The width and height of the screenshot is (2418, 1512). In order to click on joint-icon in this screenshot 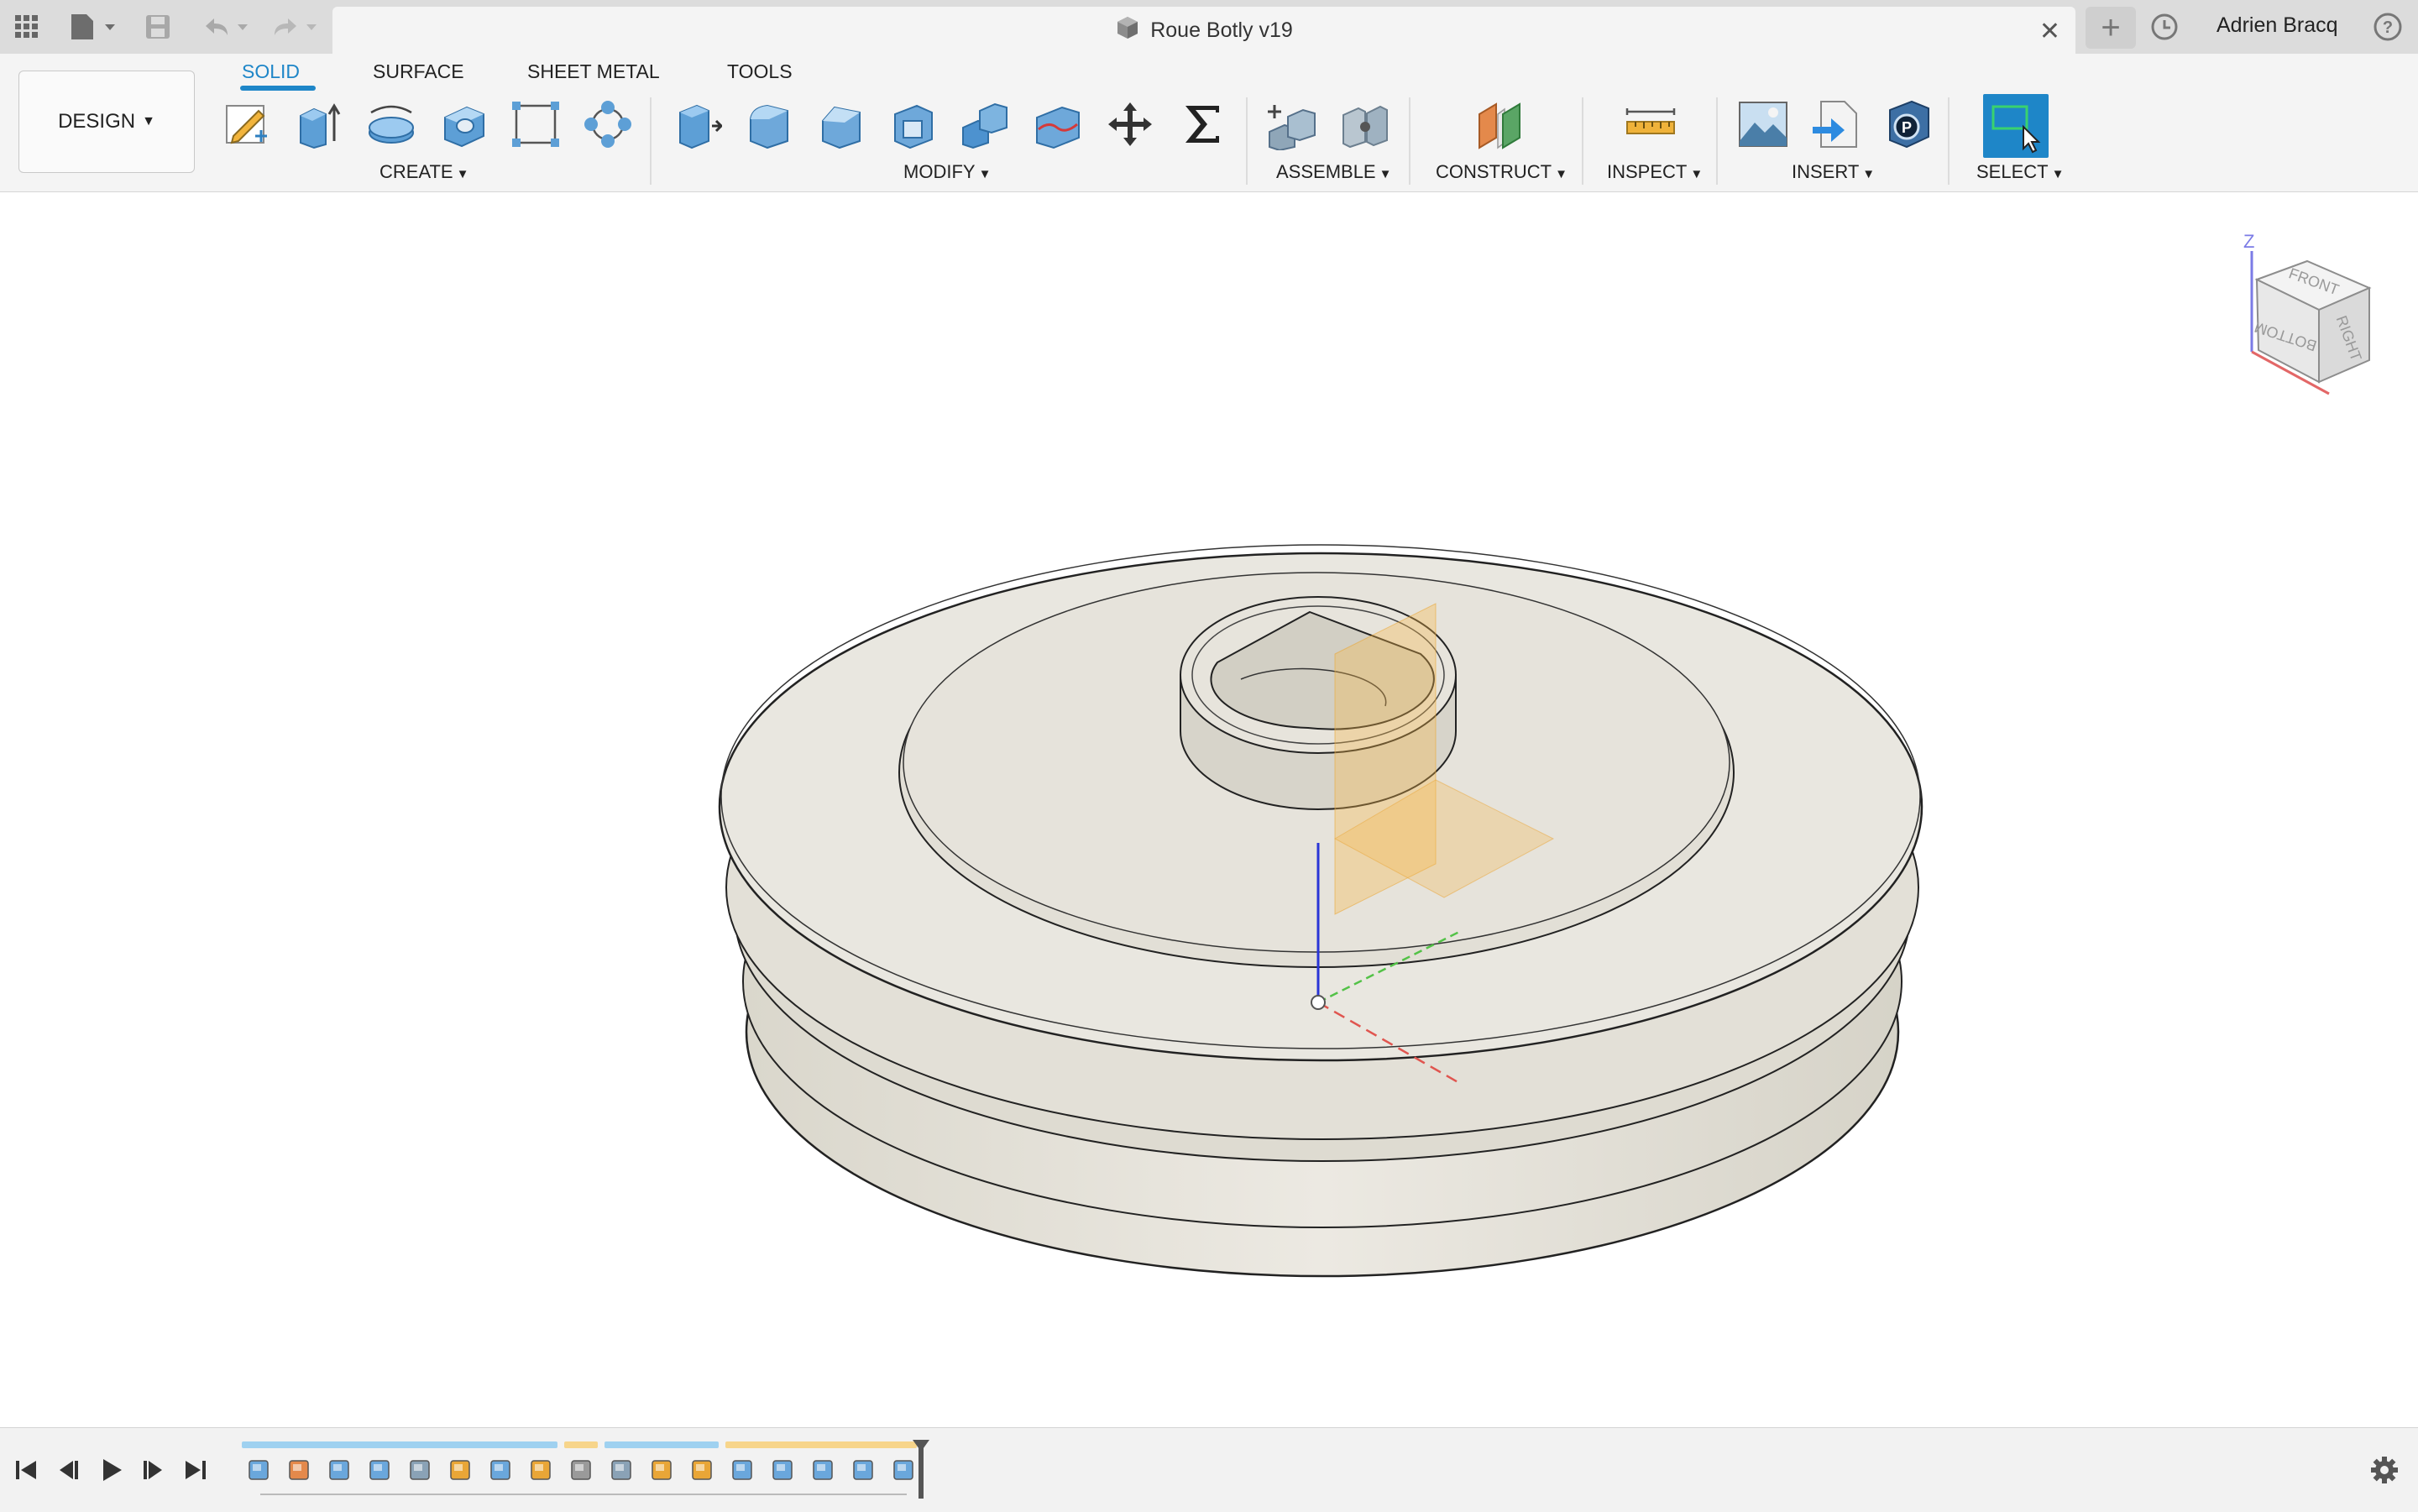, I will do `click(1365, 124)`.